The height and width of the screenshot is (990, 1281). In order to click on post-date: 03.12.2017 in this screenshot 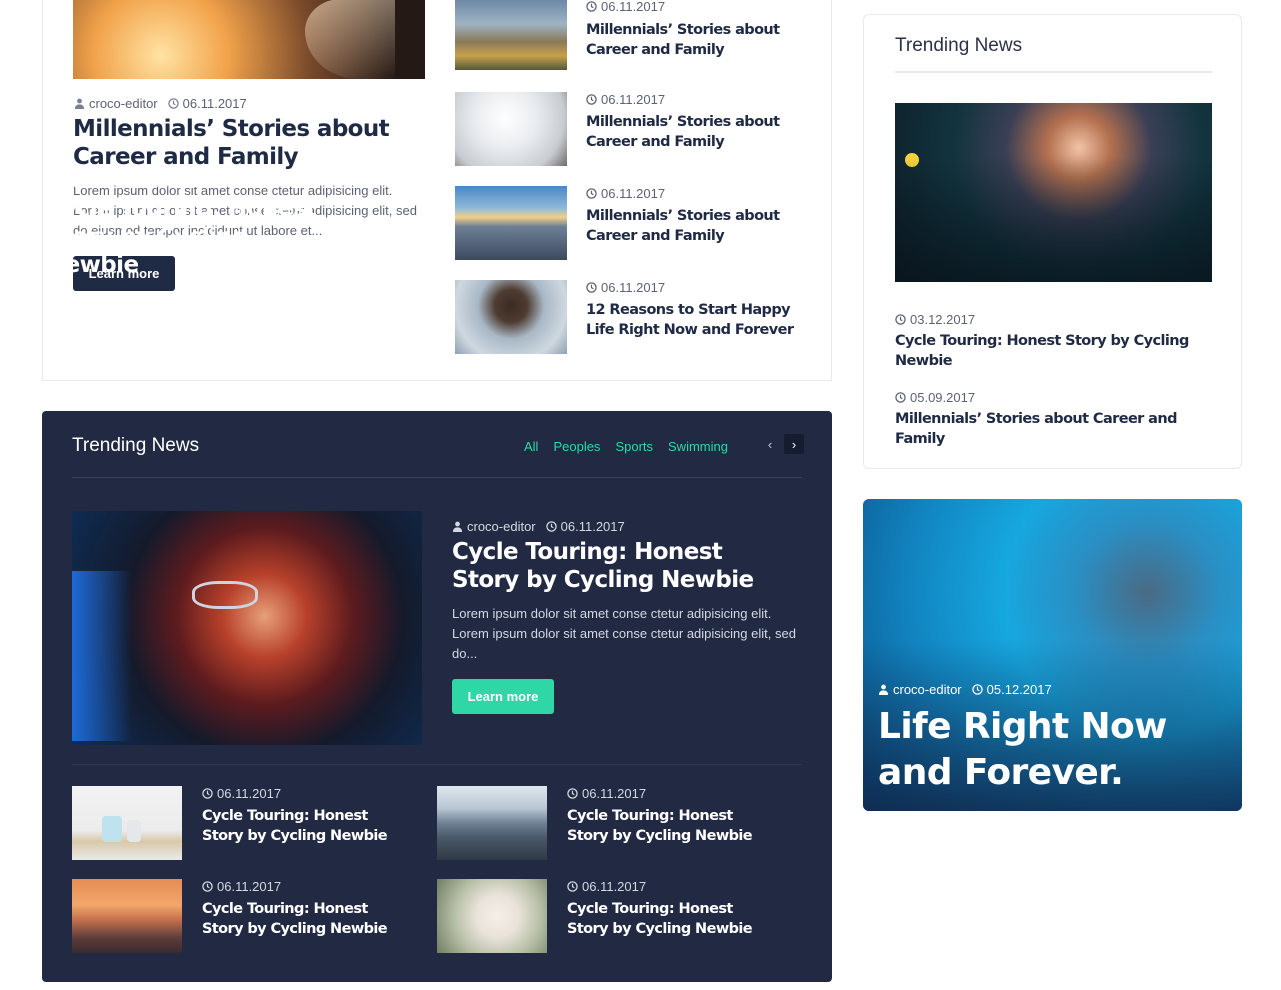, I will do `click(943, 319)`.